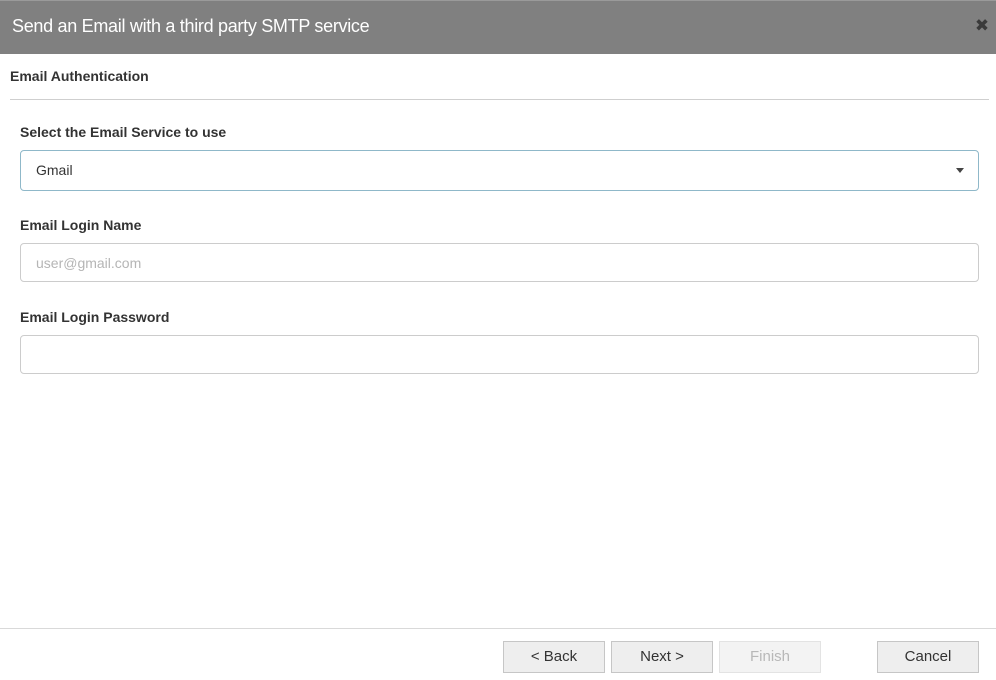 This screenshot has height=680, width=996. I want to click on email-login-name-input, so click(499, 262).